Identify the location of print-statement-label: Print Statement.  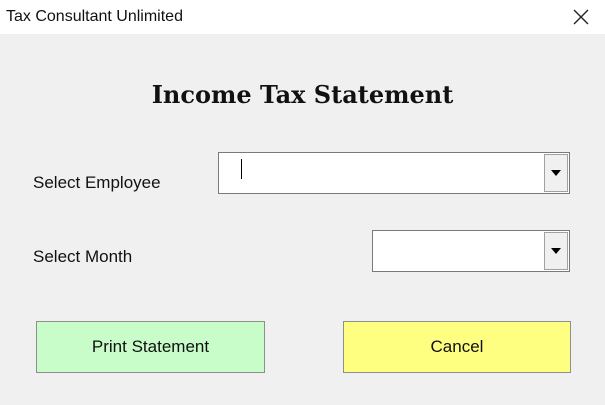
(150, 346).